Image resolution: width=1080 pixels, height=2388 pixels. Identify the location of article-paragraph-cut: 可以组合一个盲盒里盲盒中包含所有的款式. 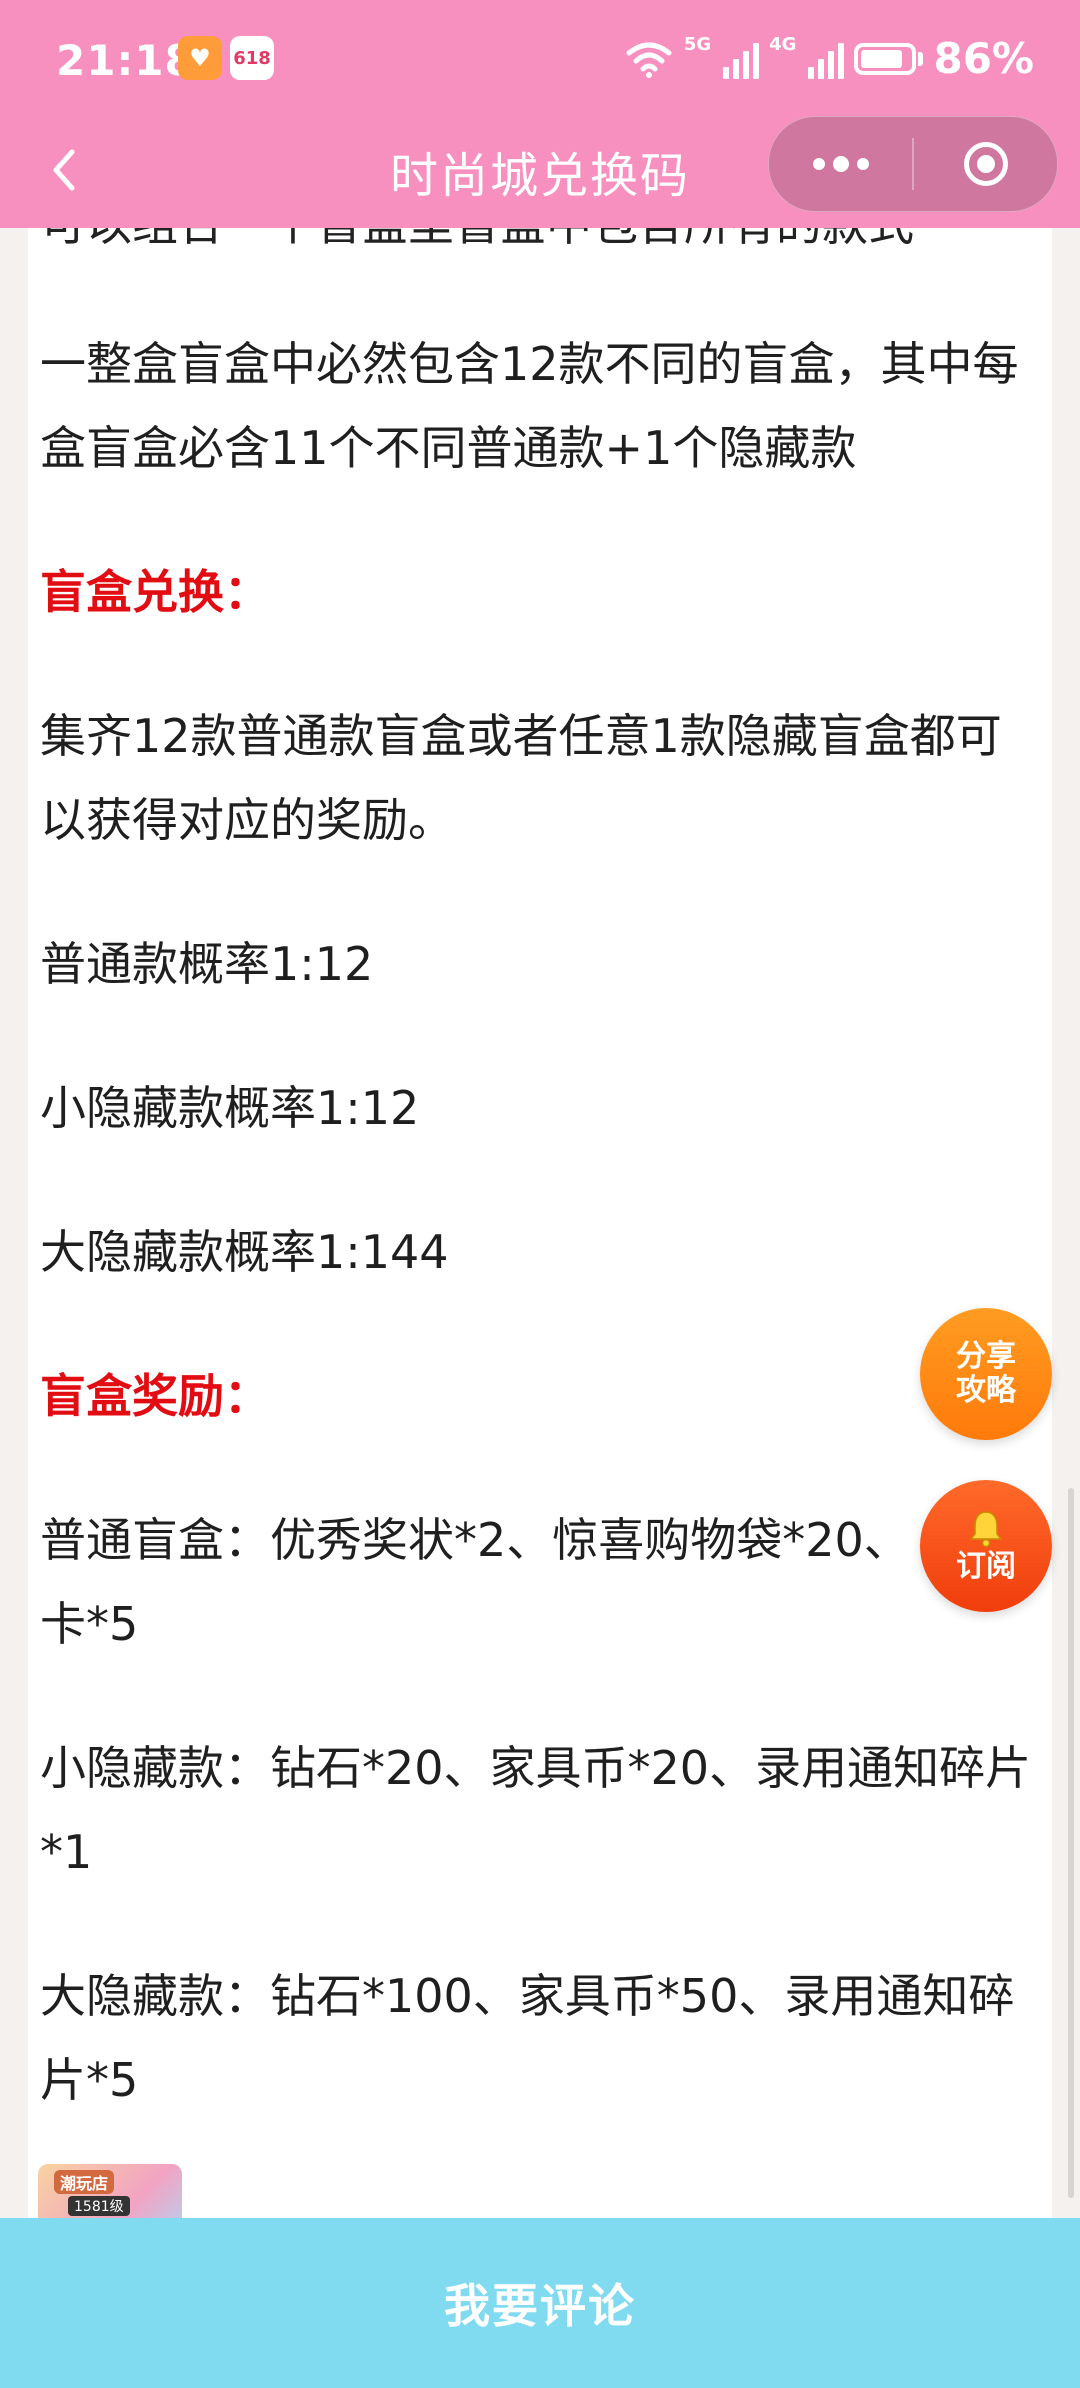
(477, 241).